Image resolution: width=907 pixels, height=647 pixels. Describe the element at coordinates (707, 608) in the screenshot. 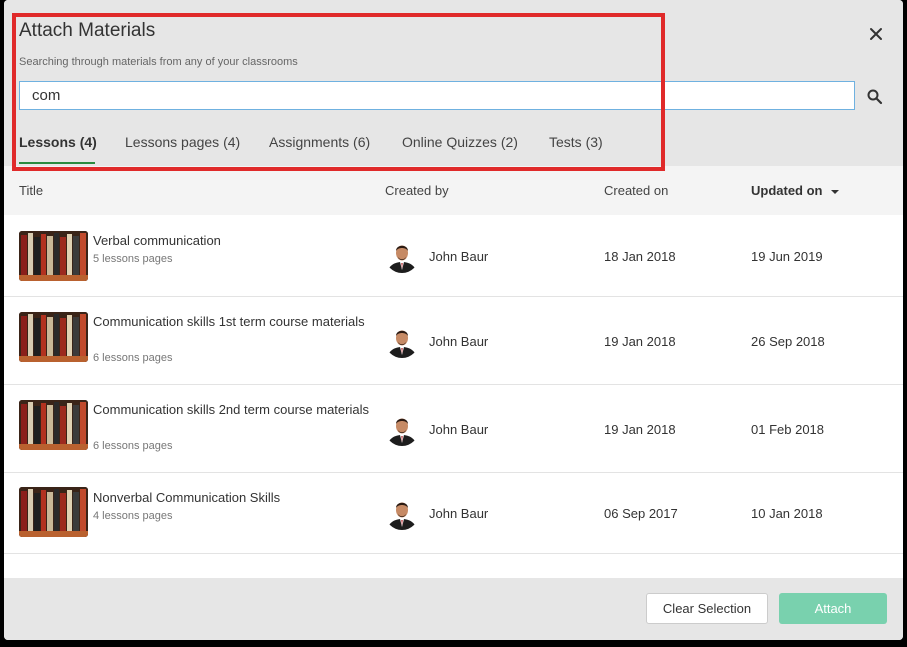

I see `clear-selection-button: Clear Selection` at that location.